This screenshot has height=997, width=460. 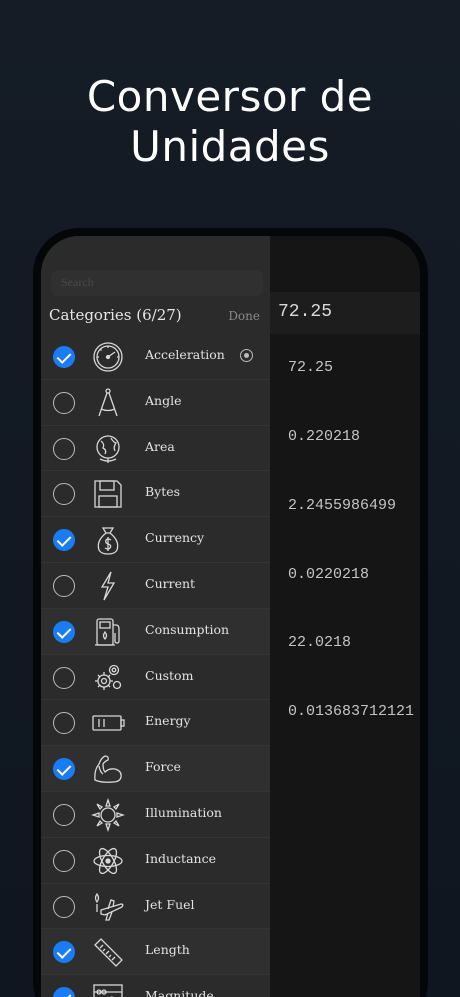 What do you see at coordinates (230, 146) in the screenshot?
I see `headline-line-2: Unidades` at bounding box center [230, 146].